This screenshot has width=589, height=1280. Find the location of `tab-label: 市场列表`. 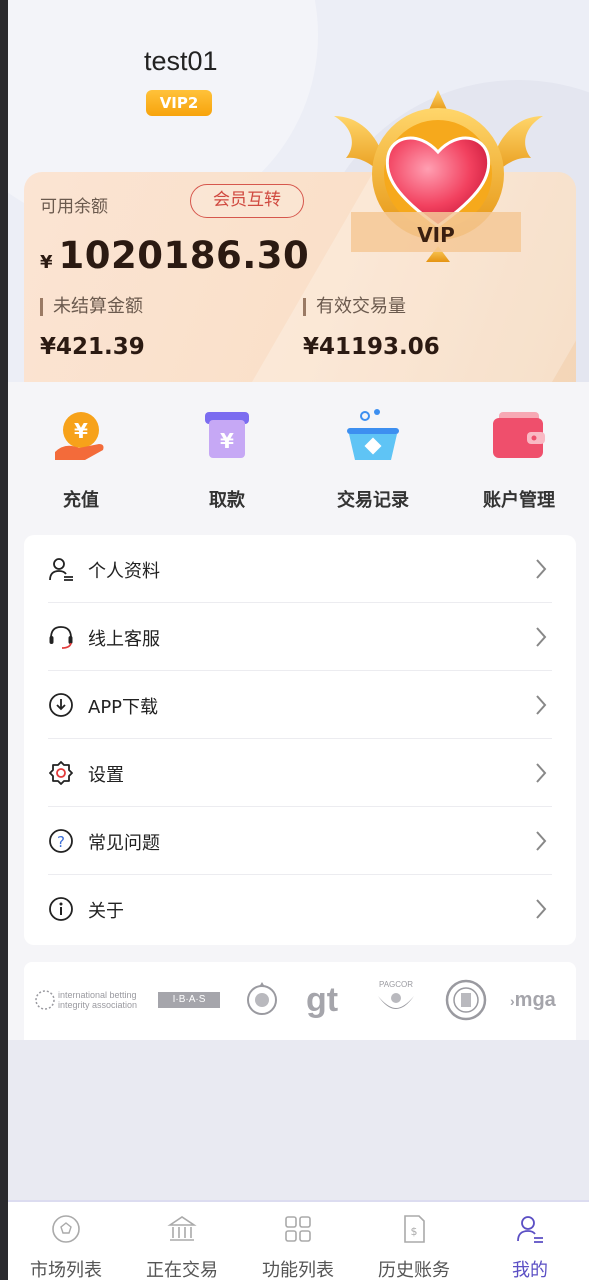

tab-label: 市场列表 is located at coordinates (66, 1270).